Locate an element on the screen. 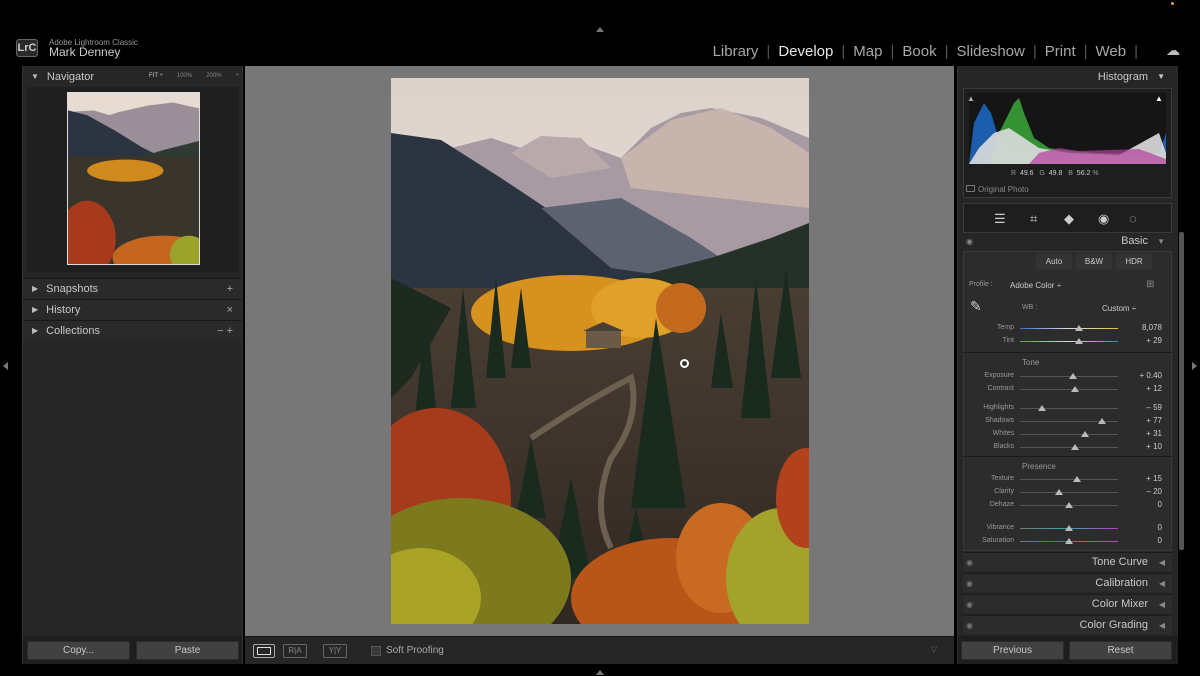  collections-header: ▶ Collections − + is located at coordinates (132, 330).